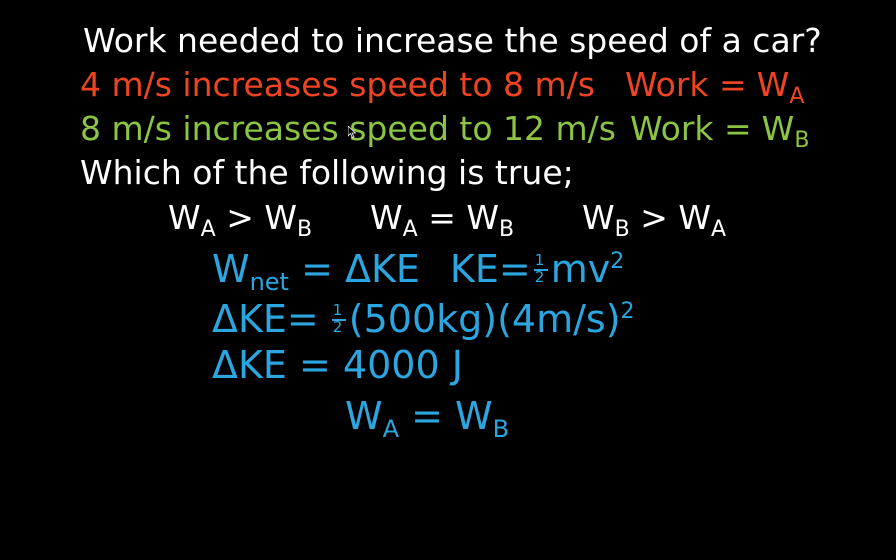 This screenshot has height=560, width=896. I want to click on option-3-op: >, so click(654, 217).